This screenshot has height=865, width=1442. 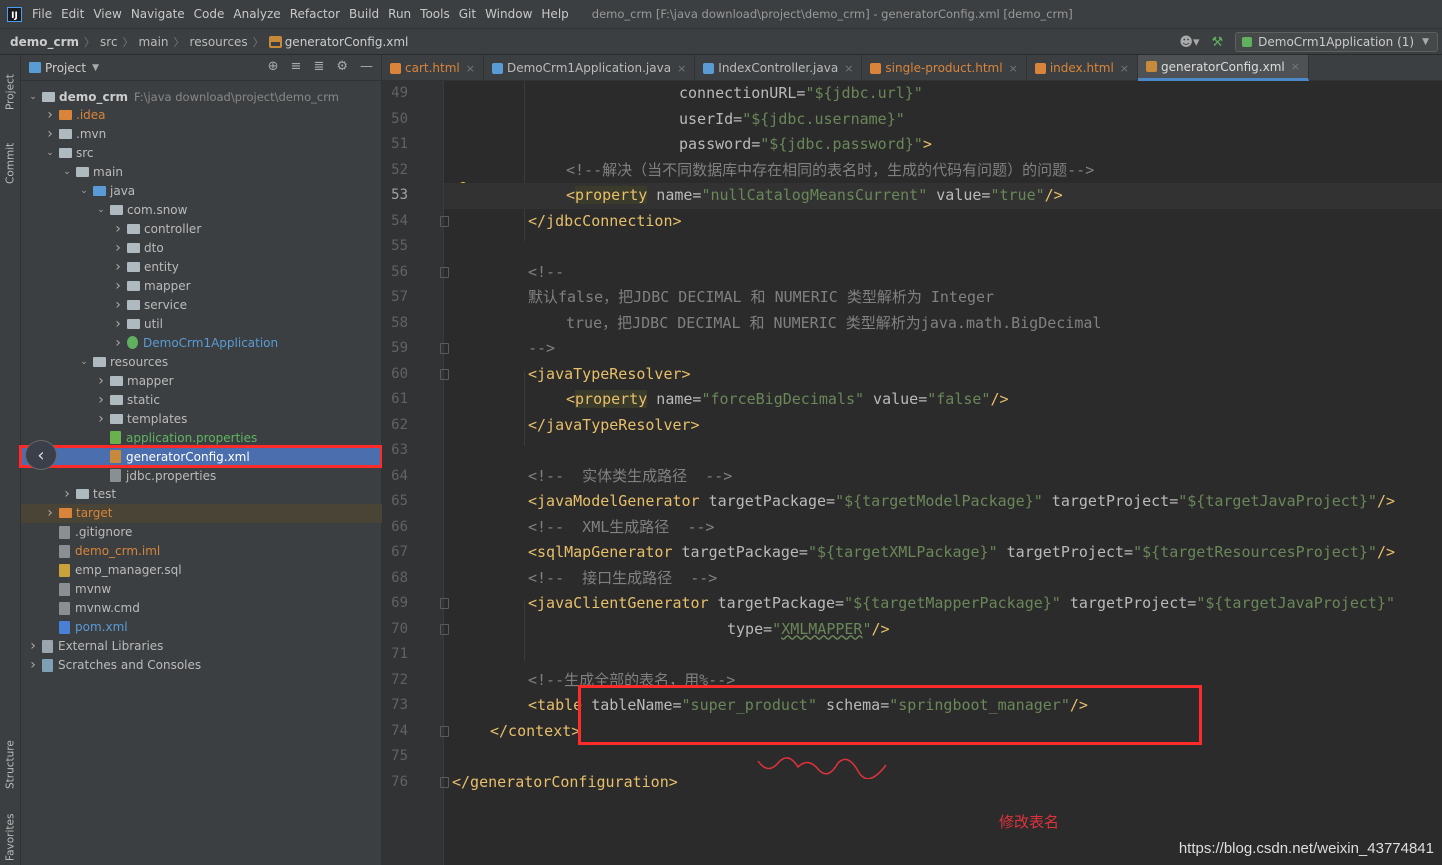 I want to click on tree-item-target: › target, so click(x=201, y=513).